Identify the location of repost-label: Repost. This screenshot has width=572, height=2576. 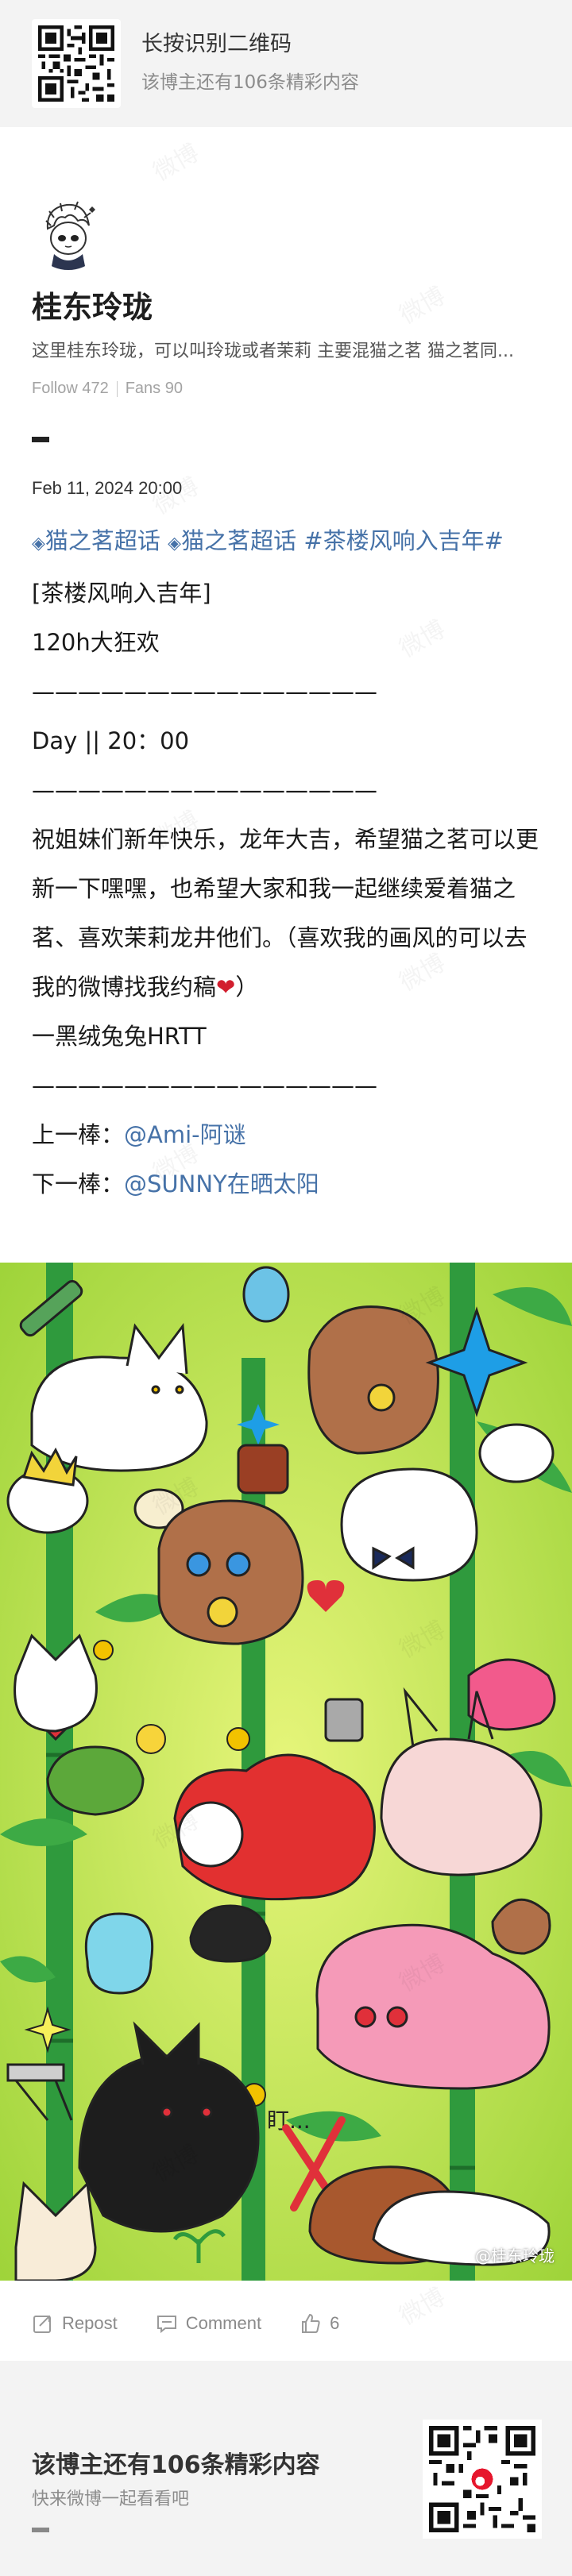
(90, 2323).